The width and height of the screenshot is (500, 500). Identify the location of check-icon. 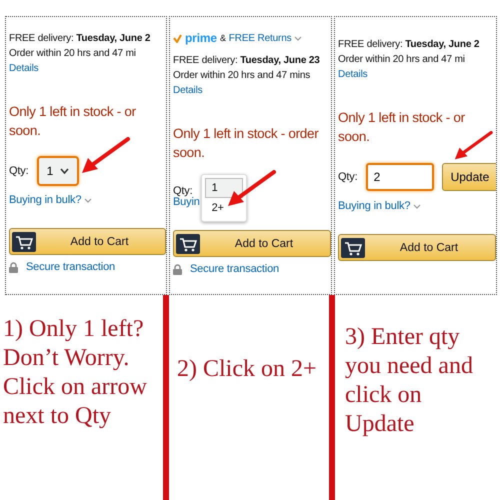
(177, 38).